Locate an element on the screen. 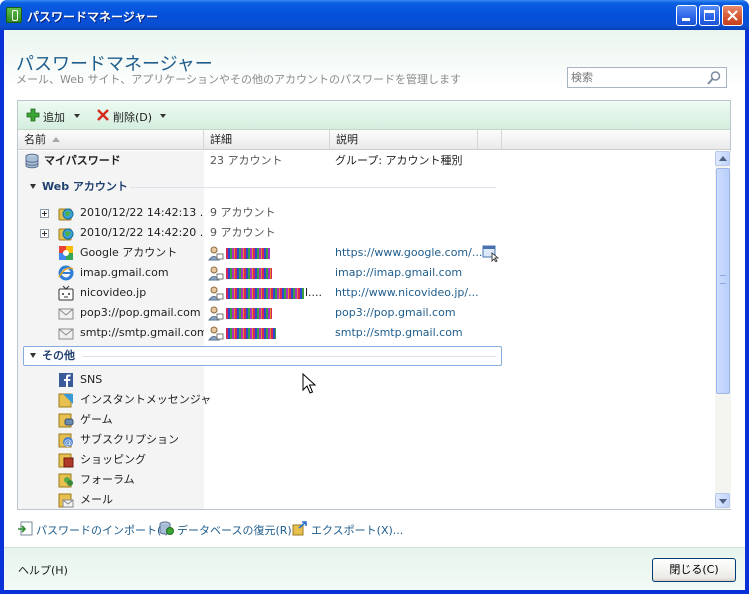 This screenshot has height=594, width=749. title-bar: パスワードマネージャー is located at coordinates (374, 15).